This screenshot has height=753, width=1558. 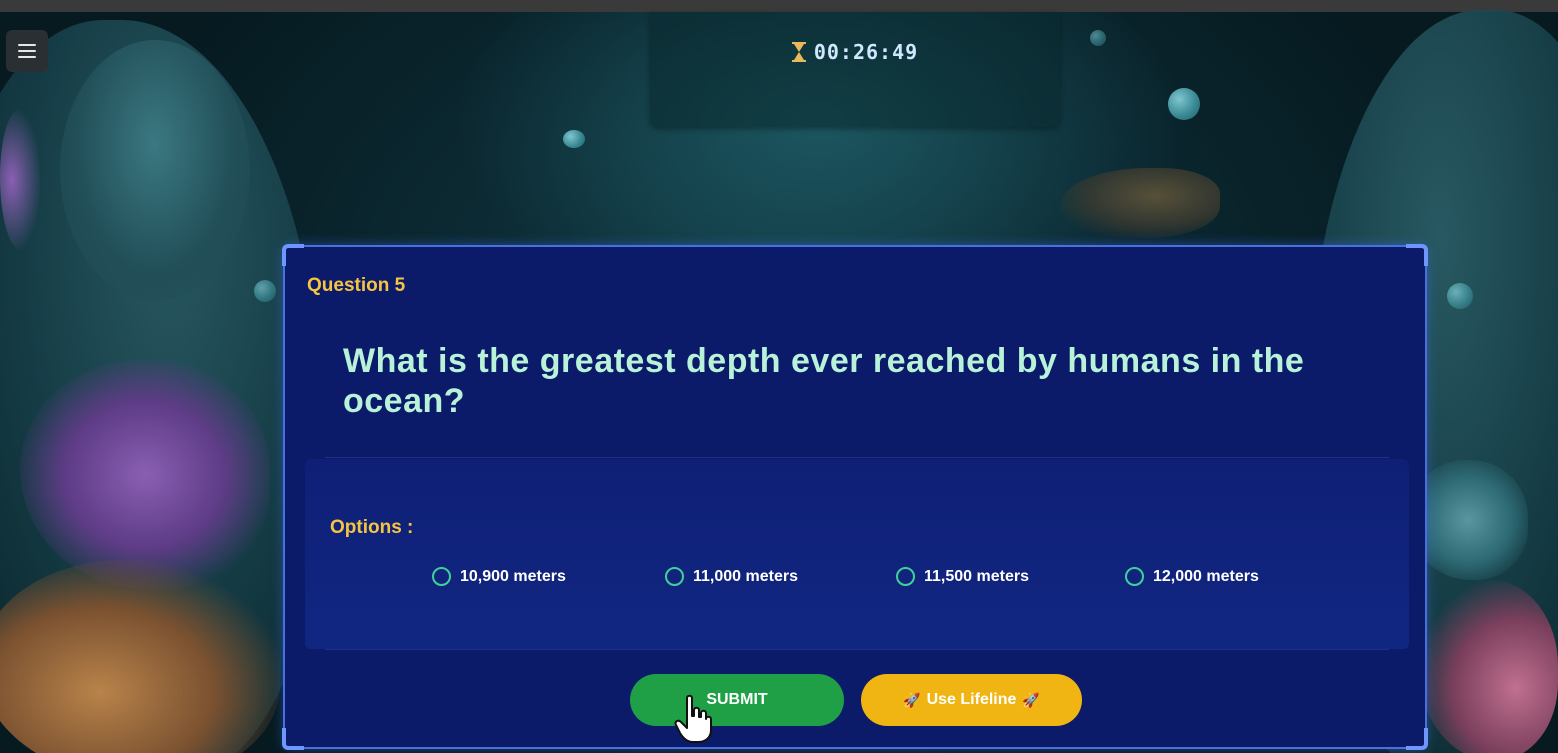 I want to click on use-lifeline-button: 🚀 Use Lifeline 🚀, so click(x=971, y=700).